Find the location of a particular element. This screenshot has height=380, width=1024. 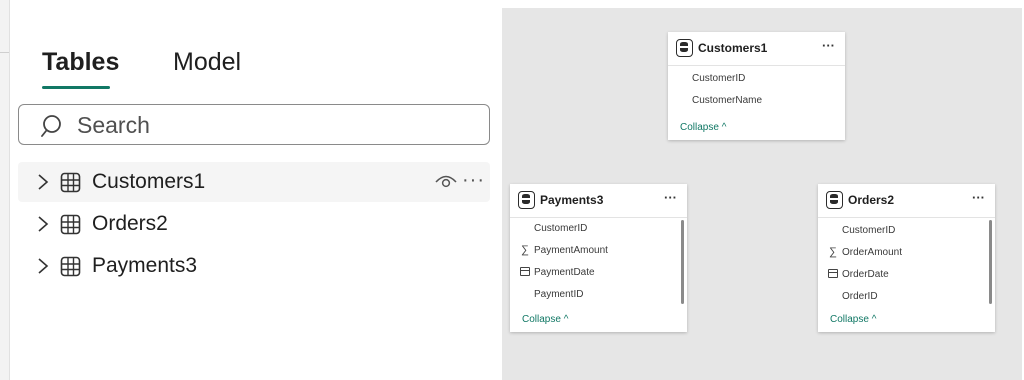

table-name: Payments3 is located at coordinates (145, 265).